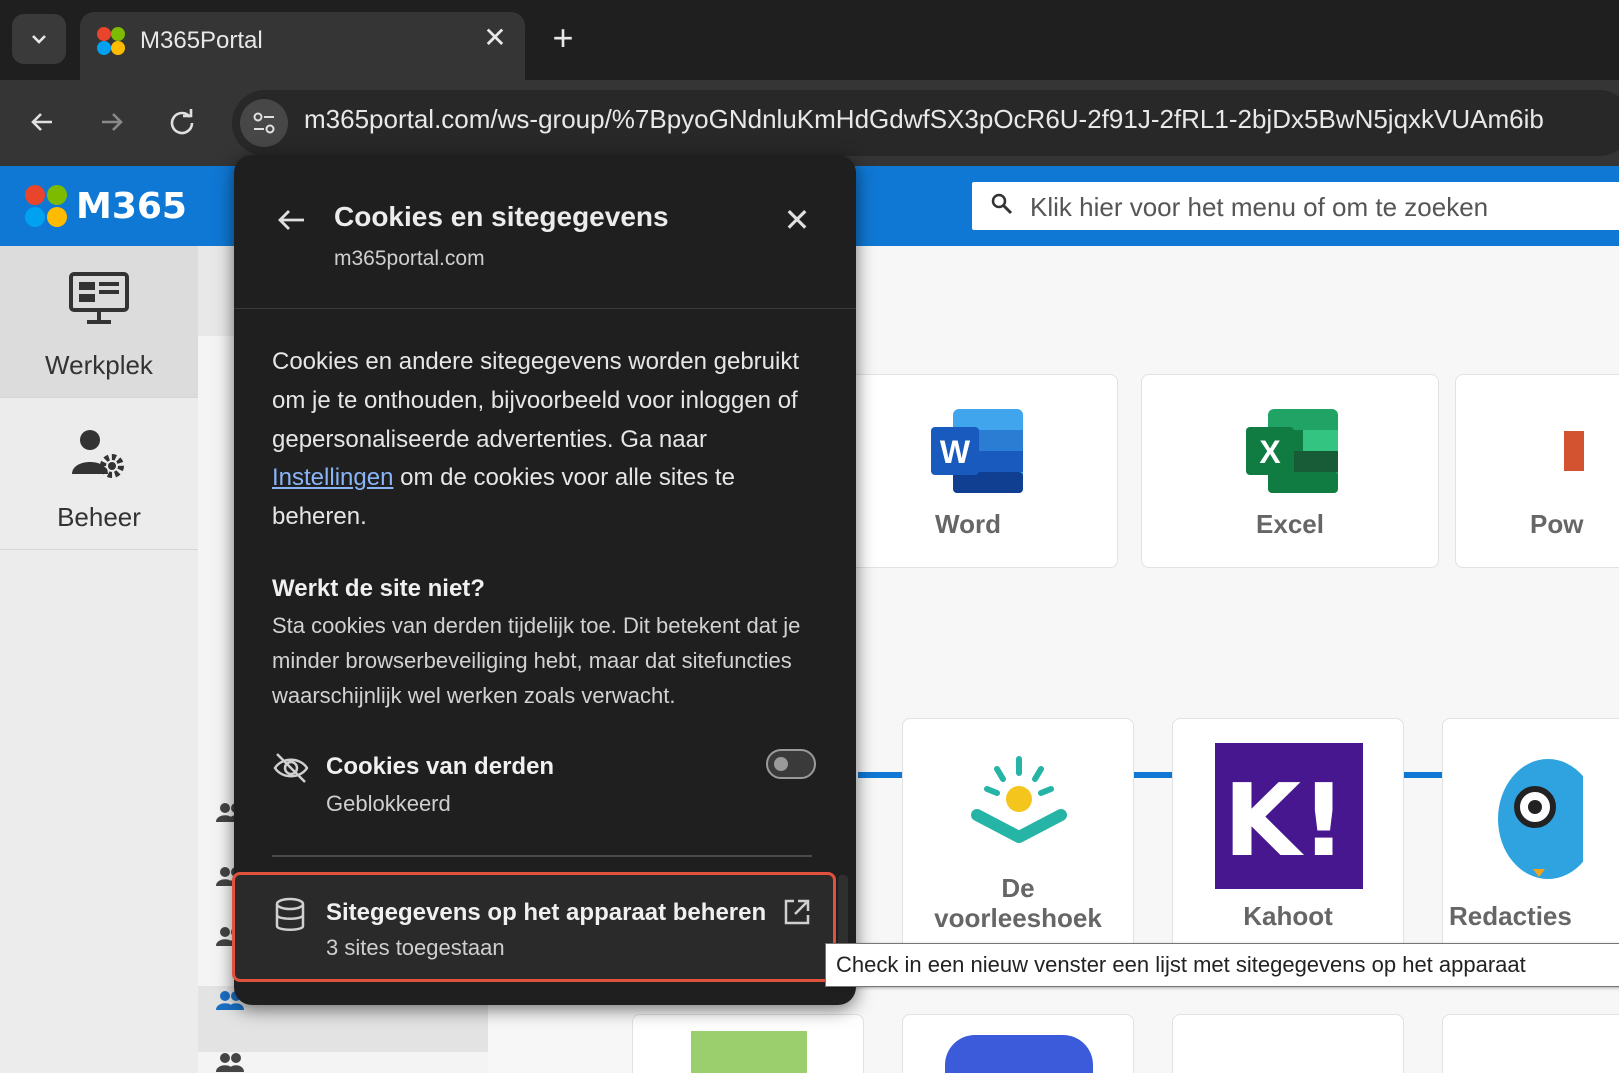 This screenshot has height=1073, width=1619. I want to click on new-tab-button: +, so click(563, 38).